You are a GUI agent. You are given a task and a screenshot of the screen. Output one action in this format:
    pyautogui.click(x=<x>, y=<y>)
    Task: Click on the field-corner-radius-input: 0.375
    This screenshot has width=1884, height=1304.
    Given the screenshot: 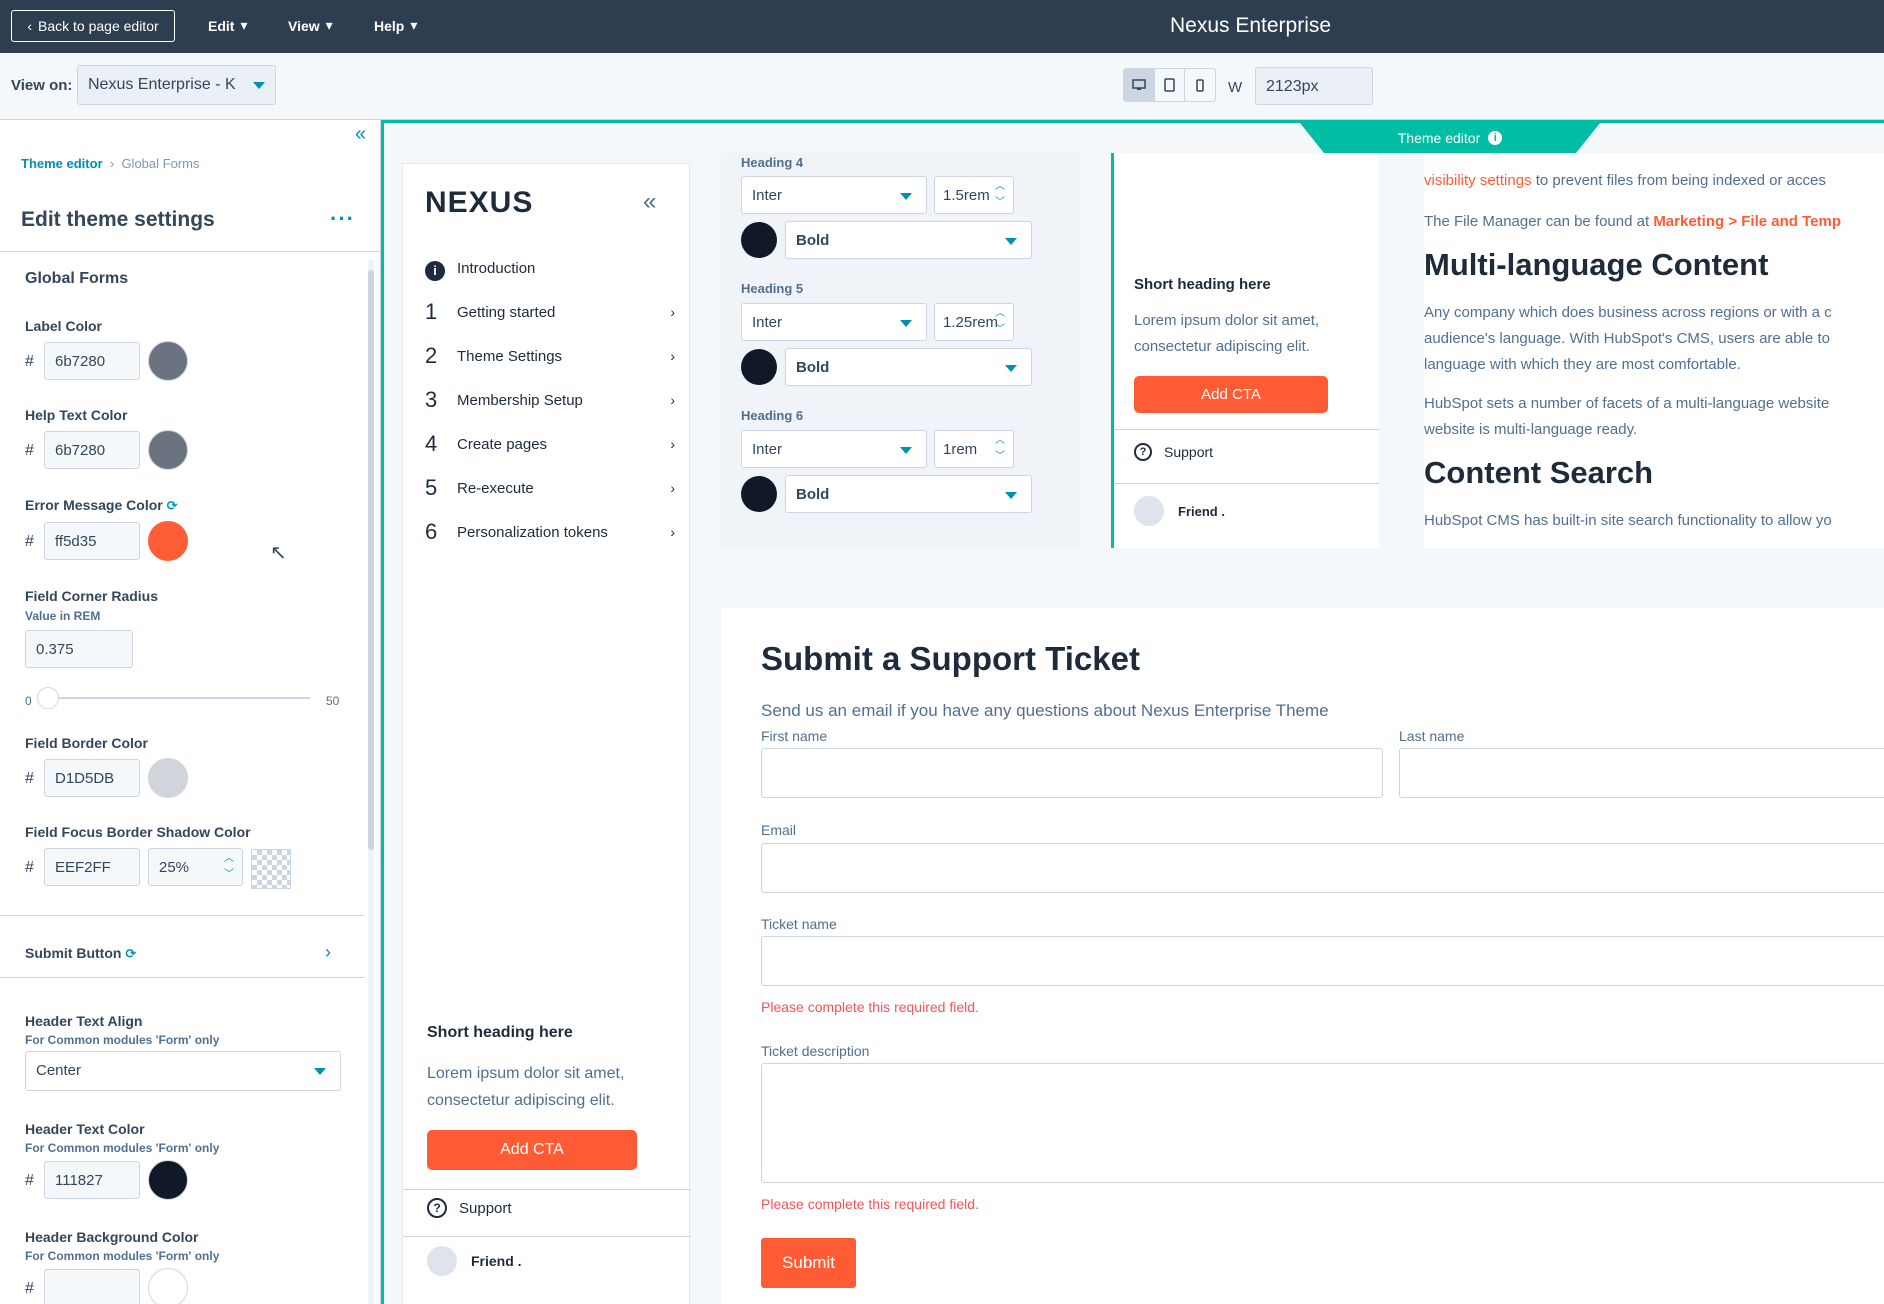 What is the action you would take?
    pyautogui.click(x=79, y=649)
    